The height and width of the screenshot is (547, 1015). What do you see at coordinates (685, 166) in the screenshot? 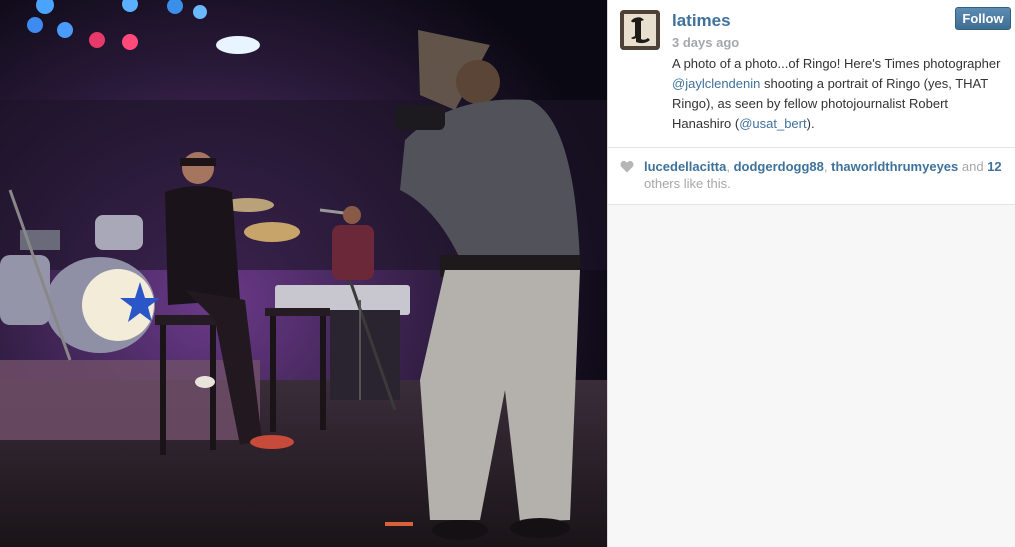
I see `liker-link: lucedellacitta` at bounding box center [685, 166].